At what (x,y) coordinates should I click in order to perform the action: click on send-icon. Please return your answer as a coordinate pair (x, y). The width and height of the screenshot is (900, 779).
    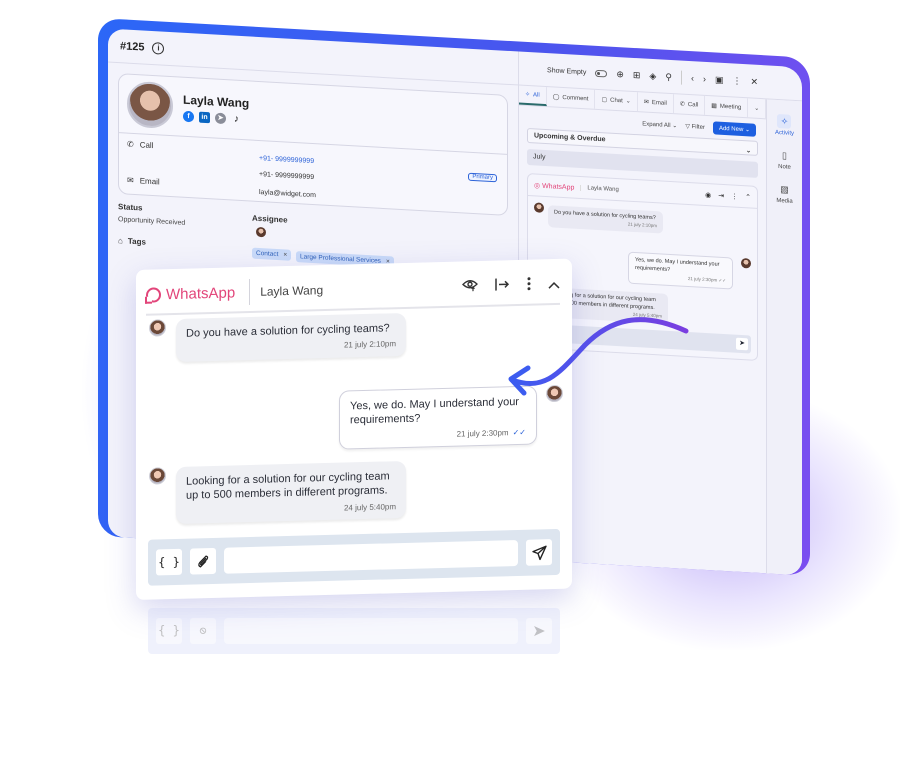
    Looking at the image, I should click on (539, 552).